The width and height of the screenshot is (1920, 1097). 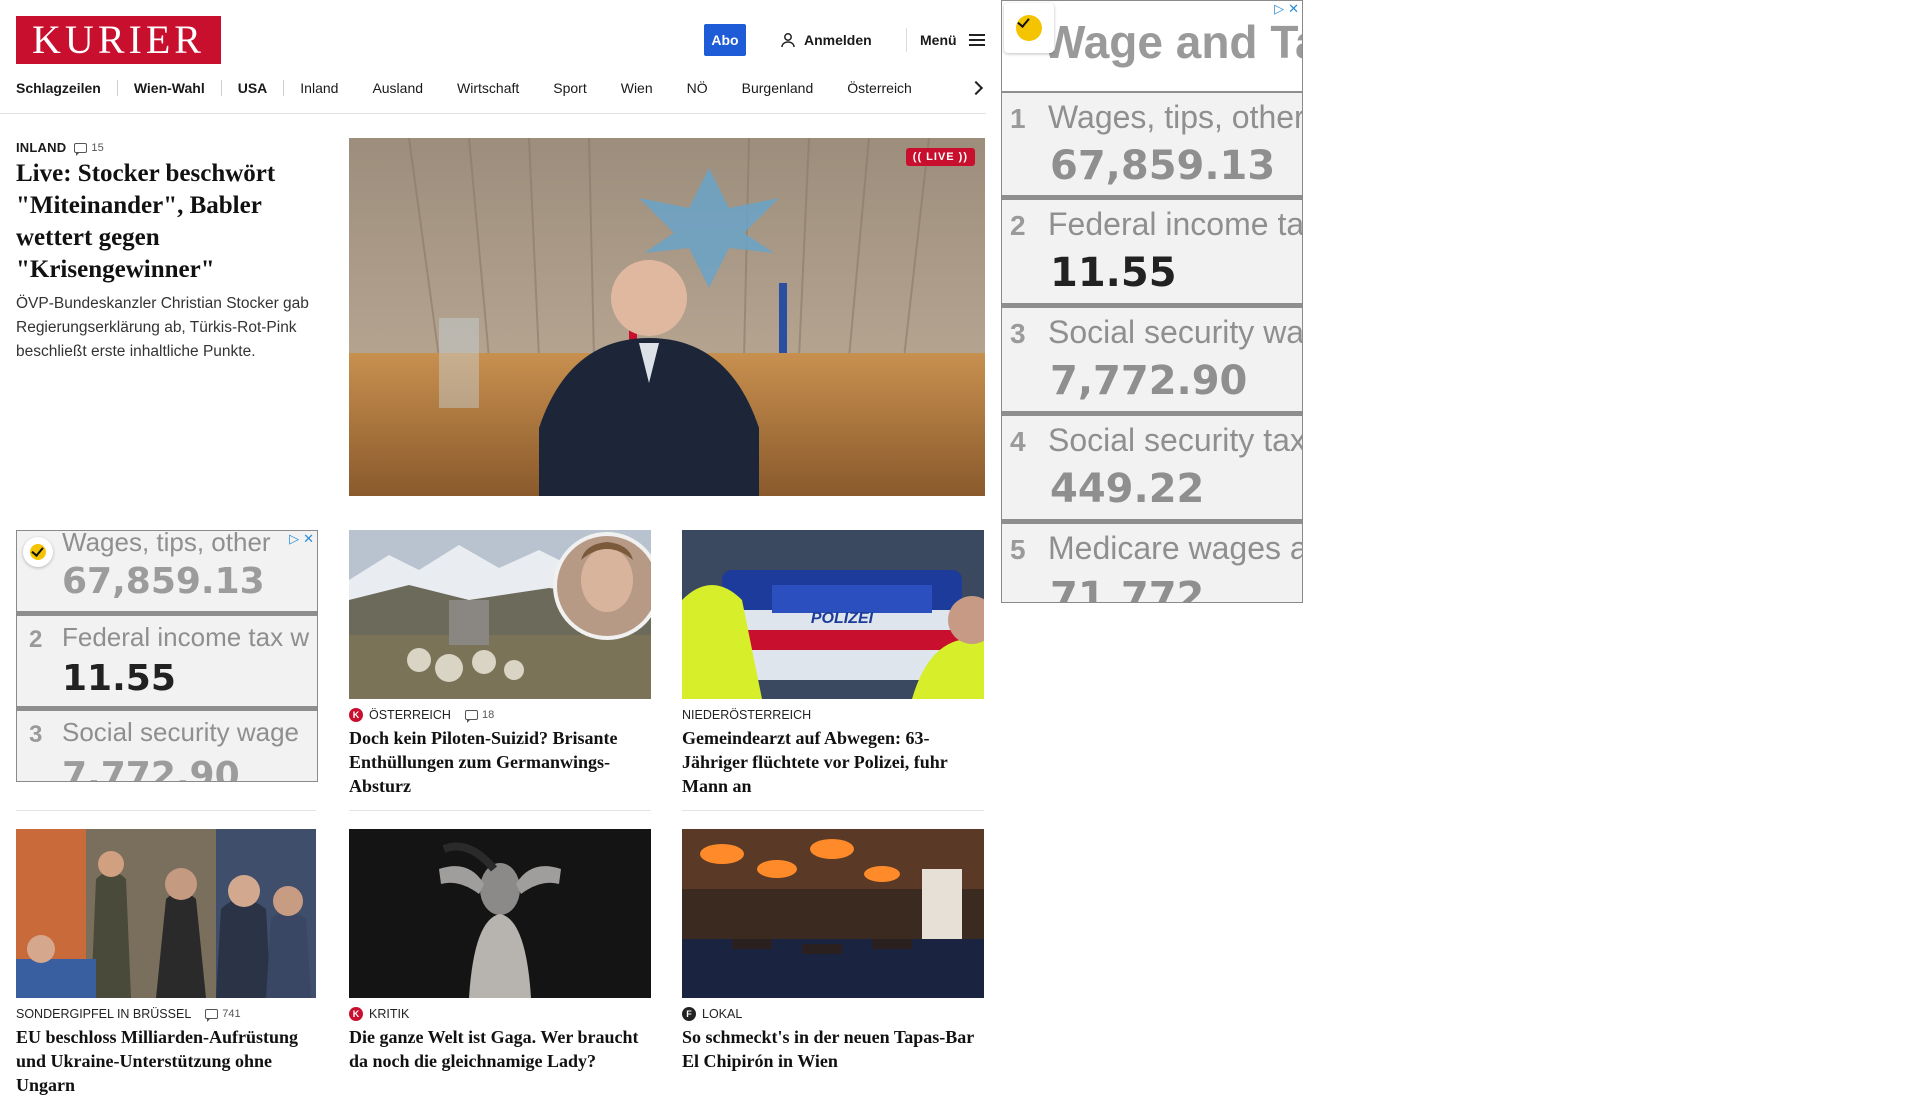 What do you see at coordinates (186, 637) in the screenshot?
I see `ad-row-label: Federal income tax w` at bounding box center [186, 637].